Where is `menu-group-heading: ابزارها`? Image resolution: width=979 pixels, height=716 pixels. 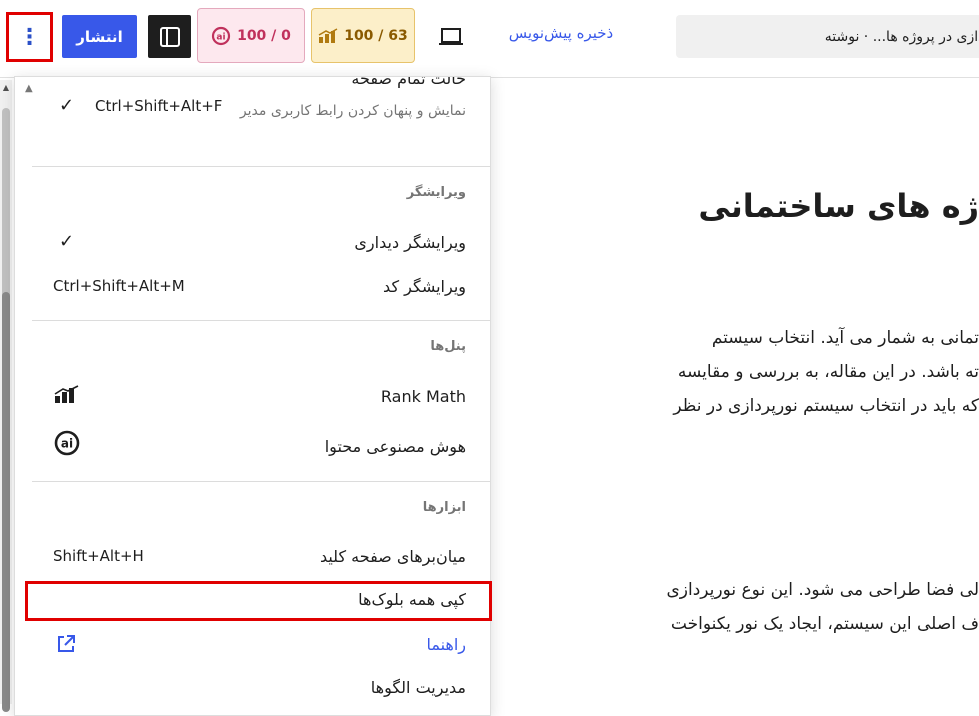 menu-group-heading: ابزارها is located at coordinates (444, 507).